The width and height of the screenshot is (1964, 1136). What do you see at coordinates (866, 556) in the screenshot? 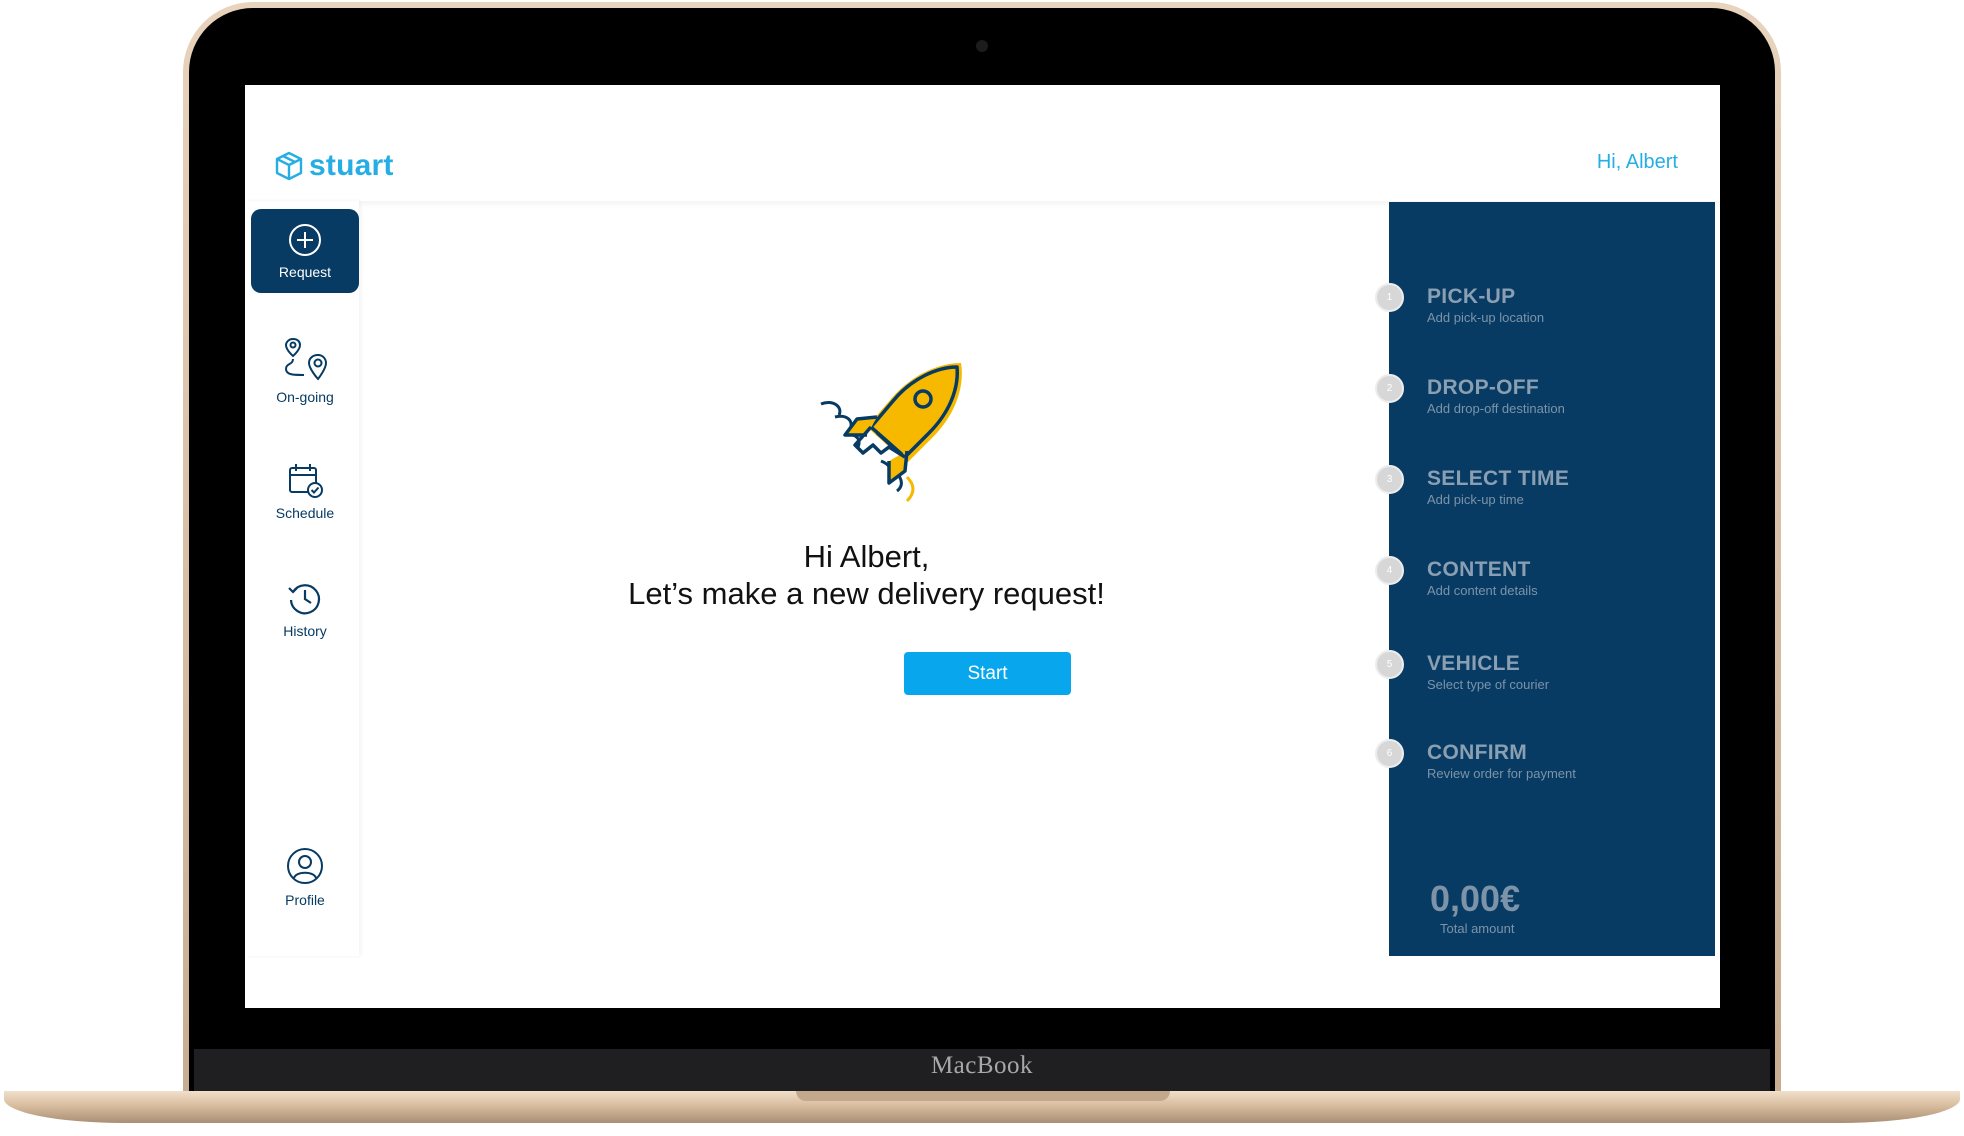
I see `headline-line-1: Hi Albert,` at bounding box center [866, 556].